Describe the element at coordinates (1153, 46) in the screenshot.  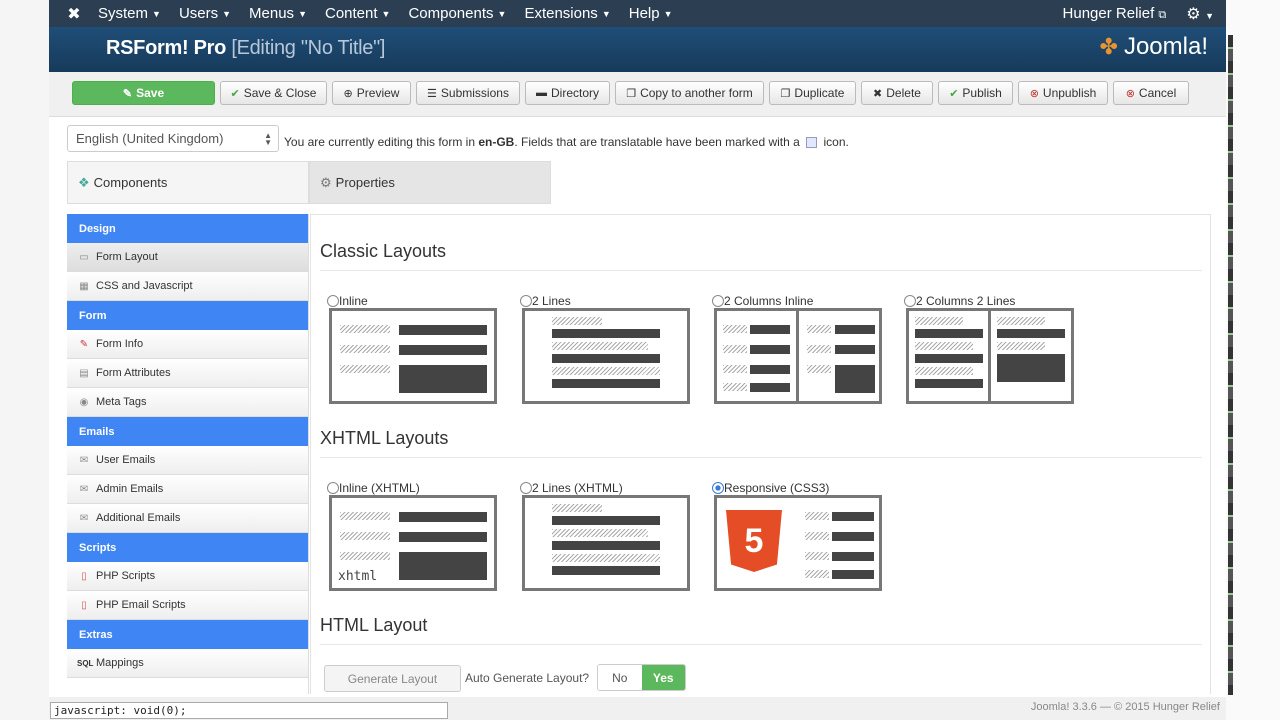
I see `joomla-logo: ✤ Joomla!` at that location.